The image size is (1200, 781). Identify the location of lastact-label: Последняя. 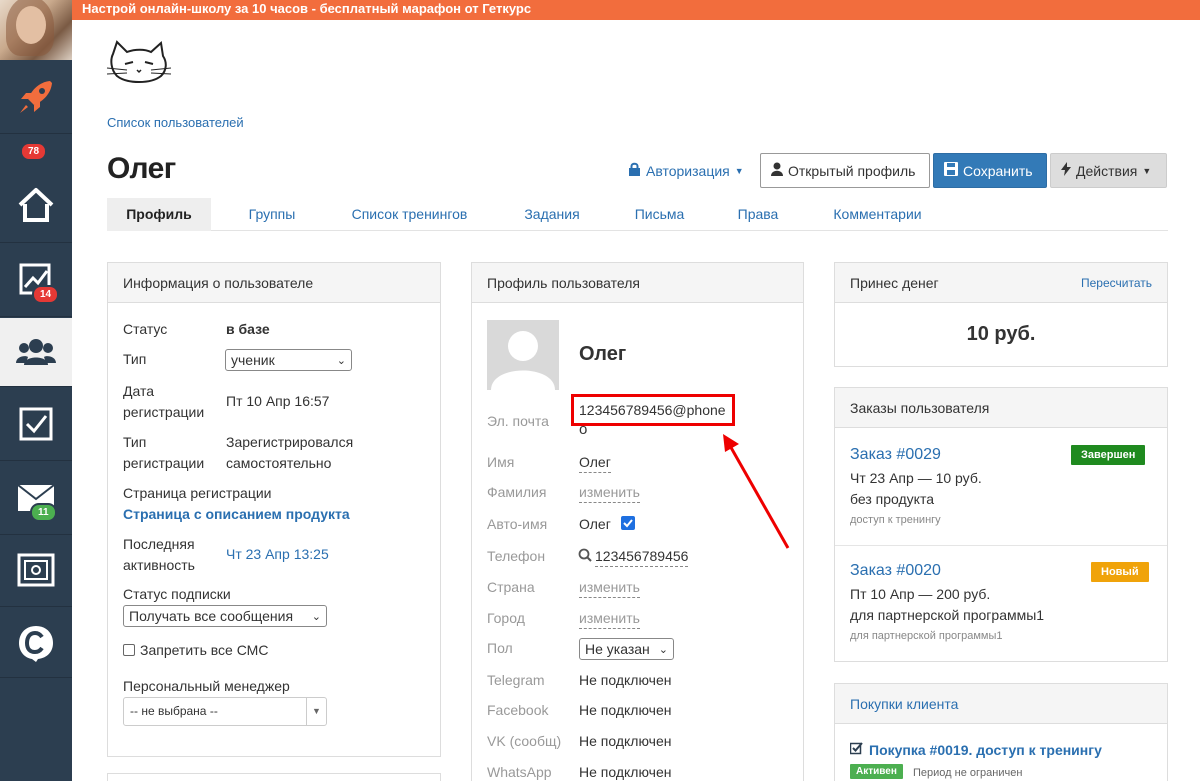
(159, 544).